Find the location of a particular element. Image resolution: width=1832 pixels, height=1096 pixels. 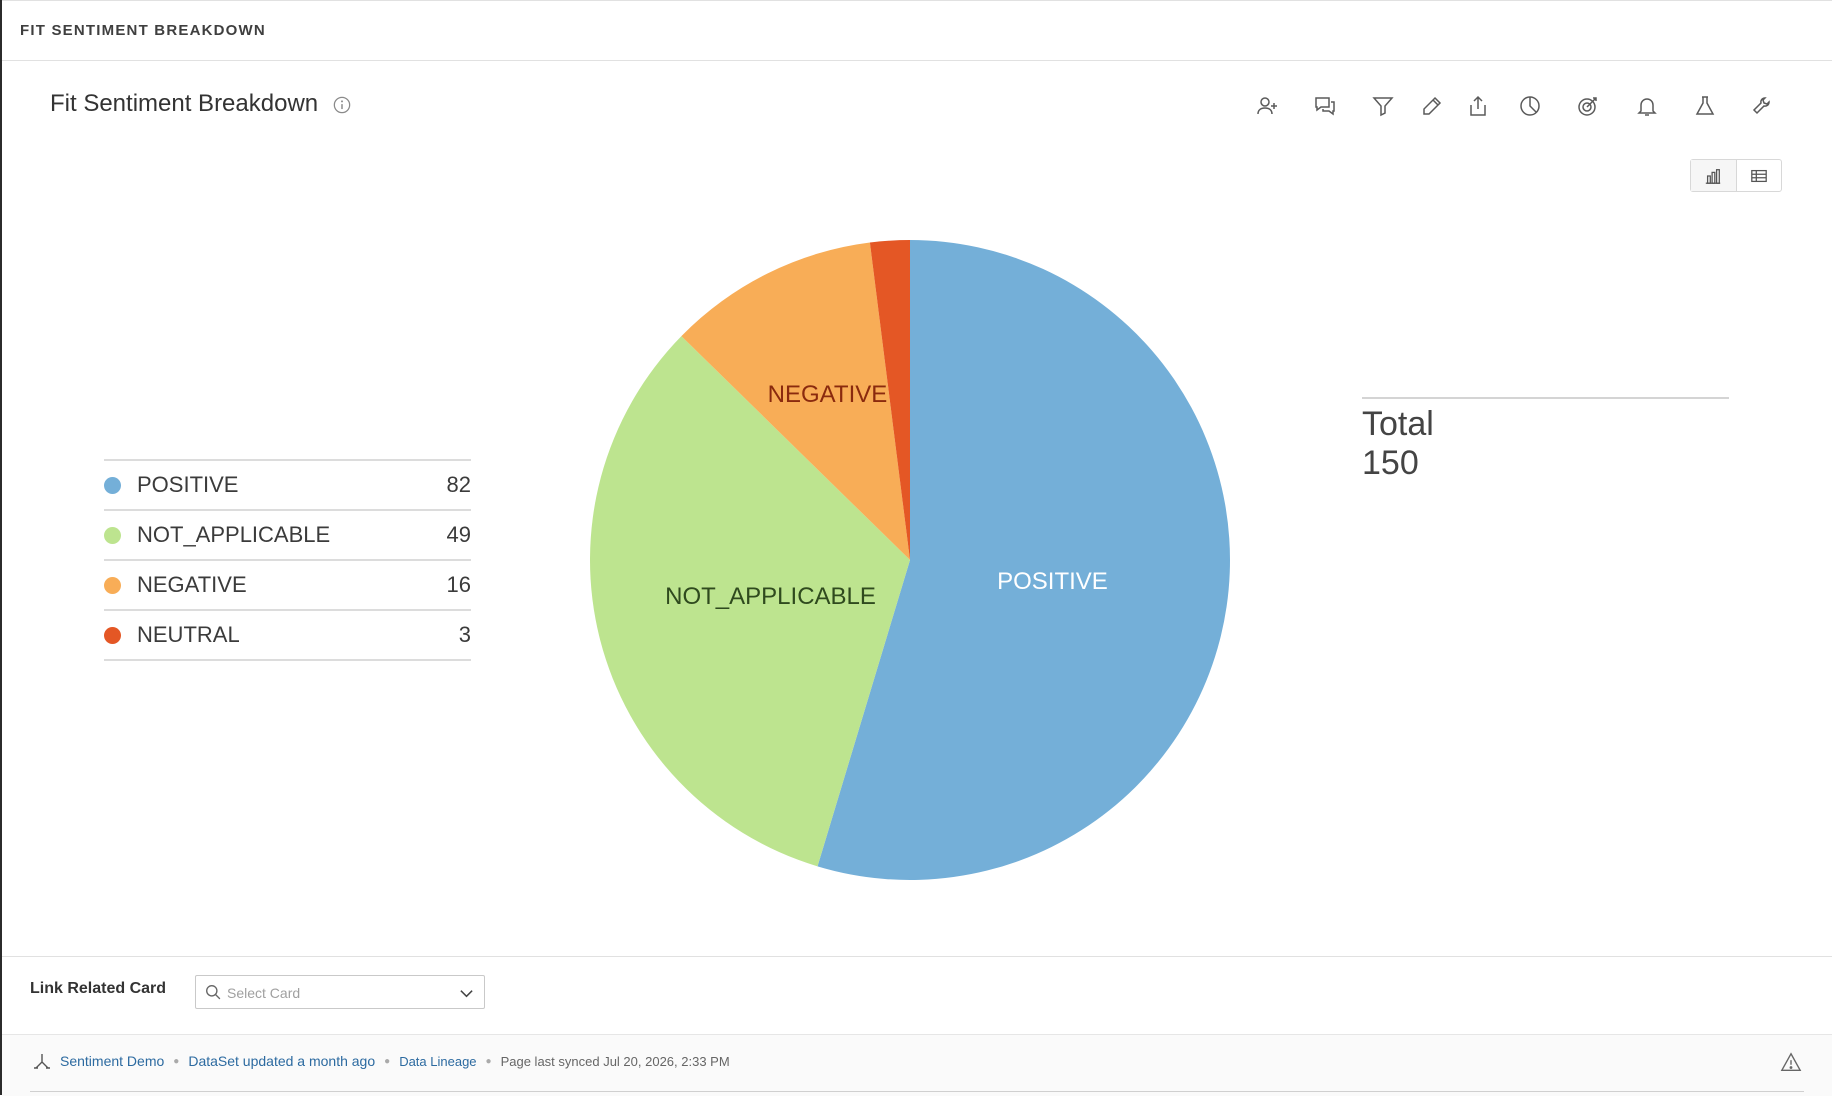

link-related-label: Link Related Card is located at coordinates (98, 988).